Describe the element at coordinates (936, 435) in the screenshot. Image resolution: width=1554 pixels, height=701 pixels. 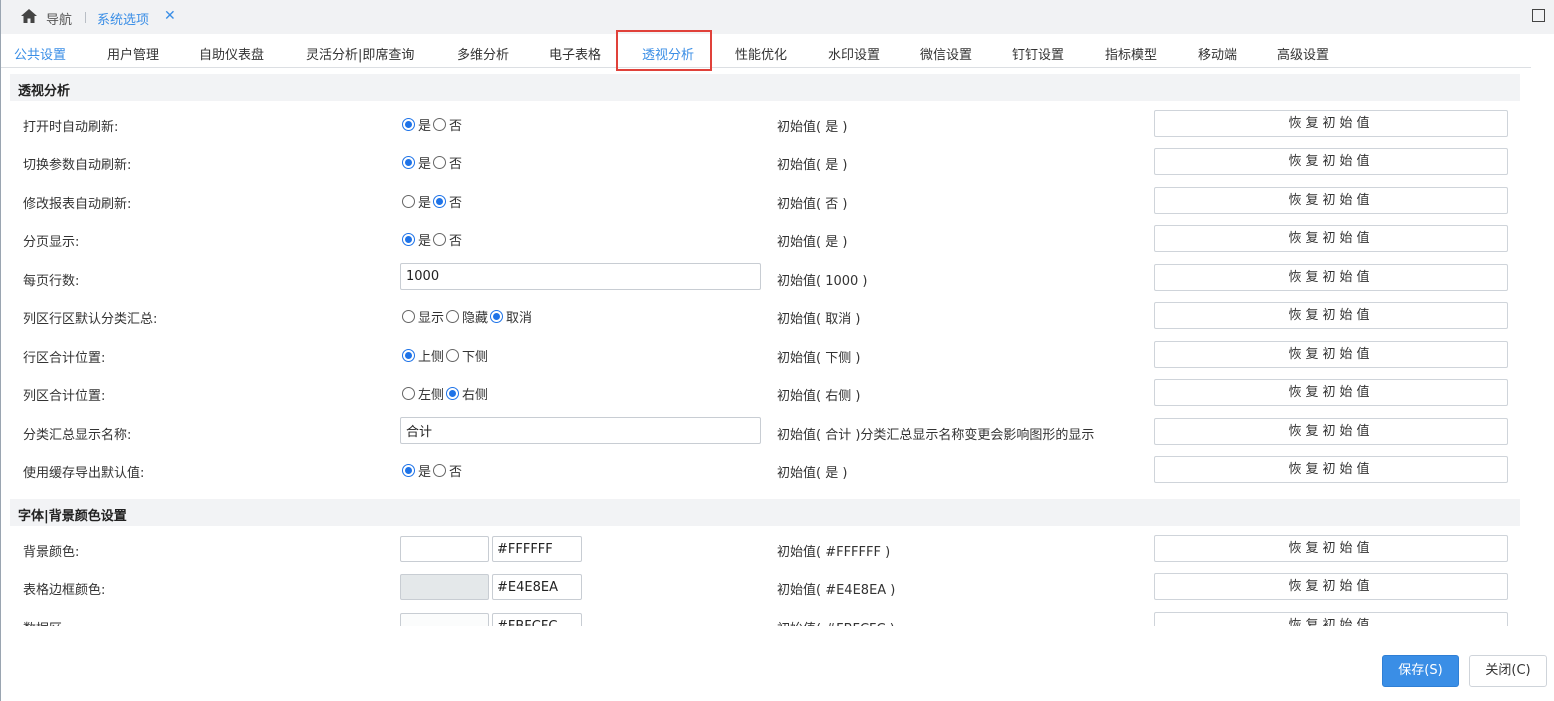
I see `initial-value-text: 初始值( 合计 )分类汇总显示名称变更会影响图形的显示` at that location.